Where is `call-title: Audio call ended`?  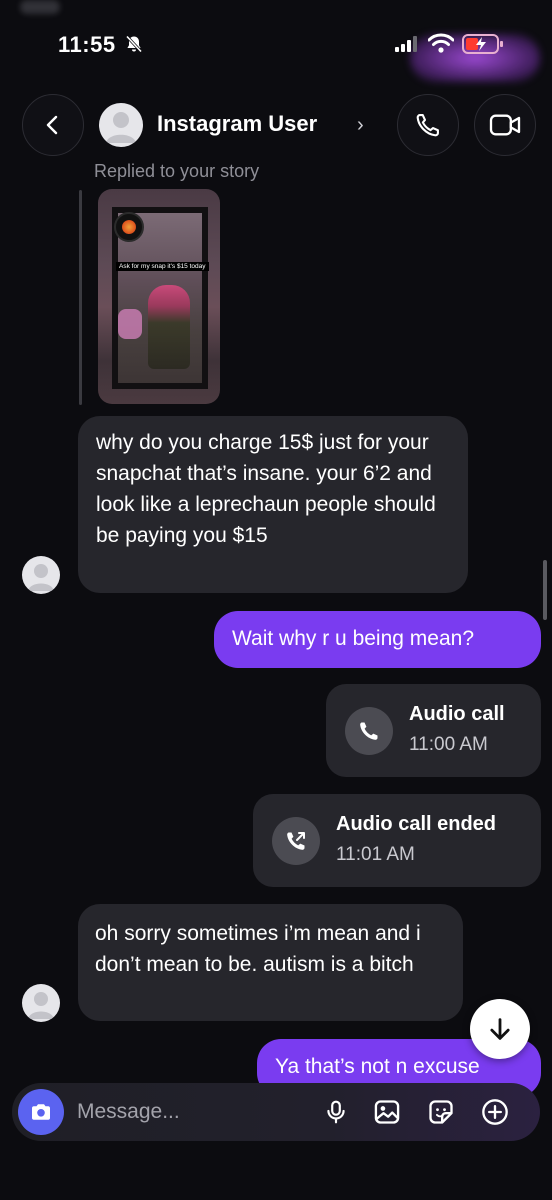 call-title: Audio call ended is located at coordinates (416, 824).